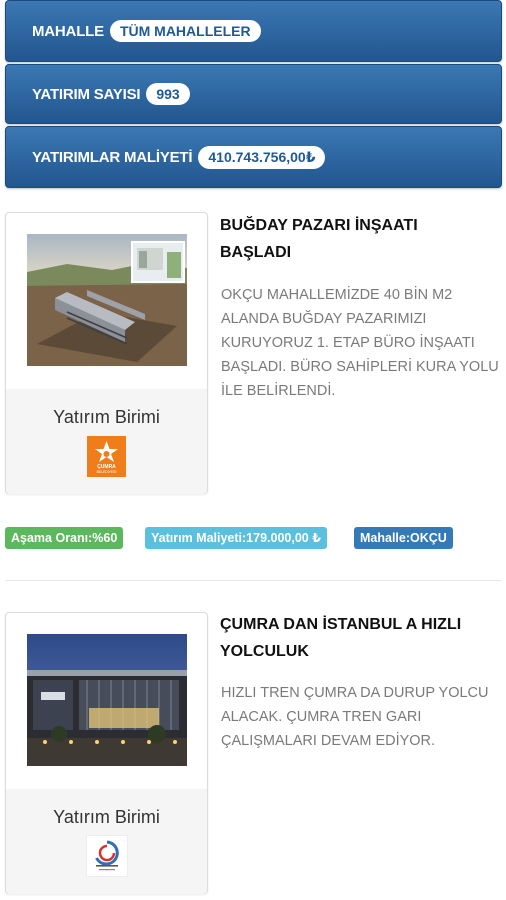  I want to click on neighborhood-value-pill: TÜM MAHALLELER, so click(185, 31).